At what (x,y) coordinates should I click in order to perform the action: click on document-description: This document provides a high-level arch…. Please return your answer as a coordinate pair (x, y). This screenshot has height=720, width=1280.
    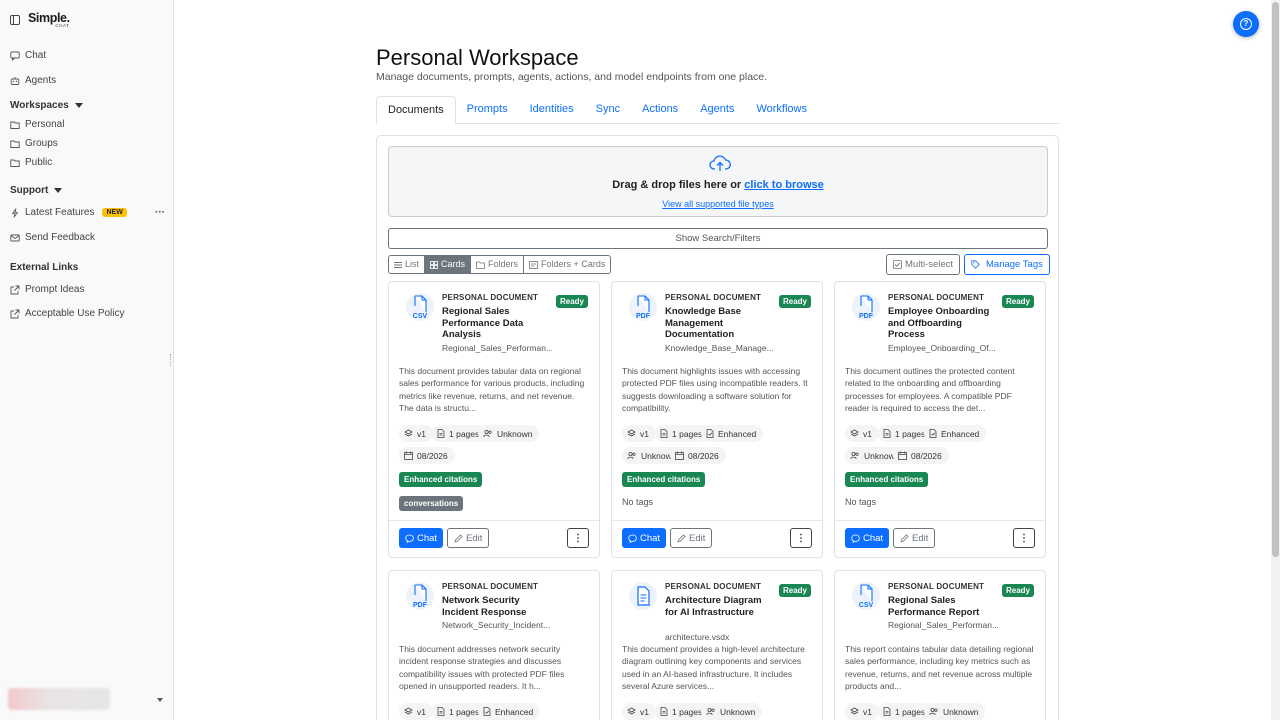
    Looking at the image, I should click on (713, 668).